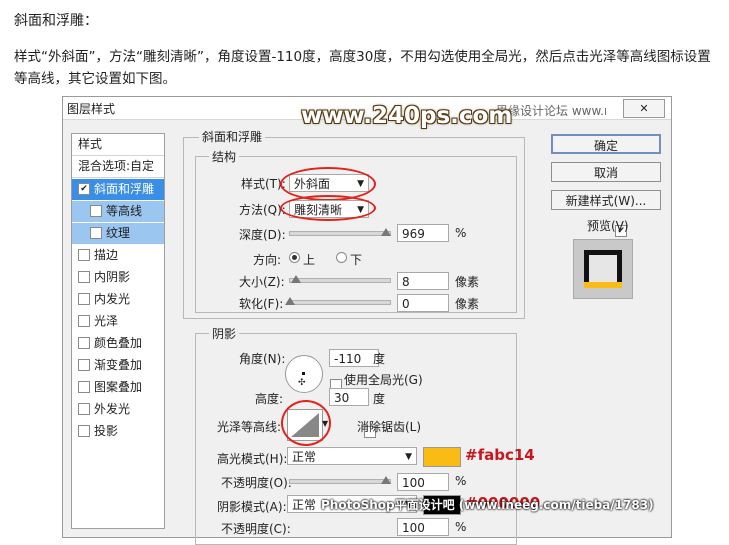 Image resolution: width=729 pixels, height=545 pixels. I want to click on color-overlay-checkbox, so click(84, 342).